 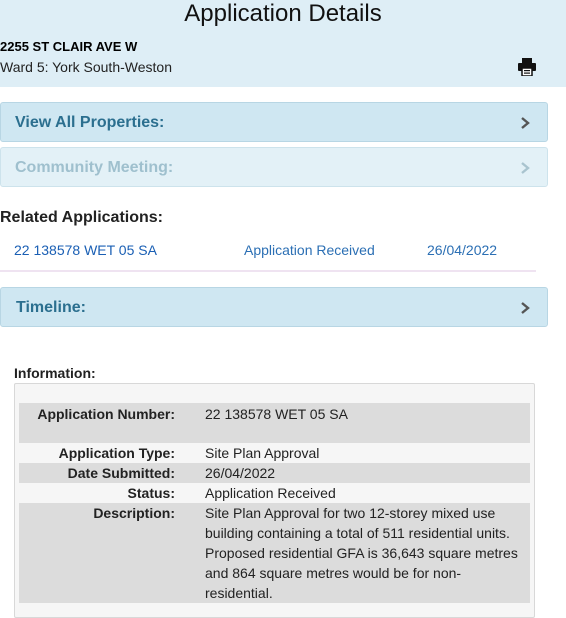 I want to click on community-meeting-label: Community Meeting:, so click(x=94, y=167).